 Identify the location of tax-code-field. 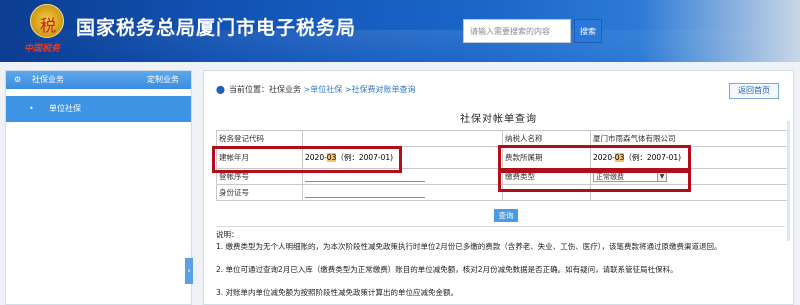
(402, 138).